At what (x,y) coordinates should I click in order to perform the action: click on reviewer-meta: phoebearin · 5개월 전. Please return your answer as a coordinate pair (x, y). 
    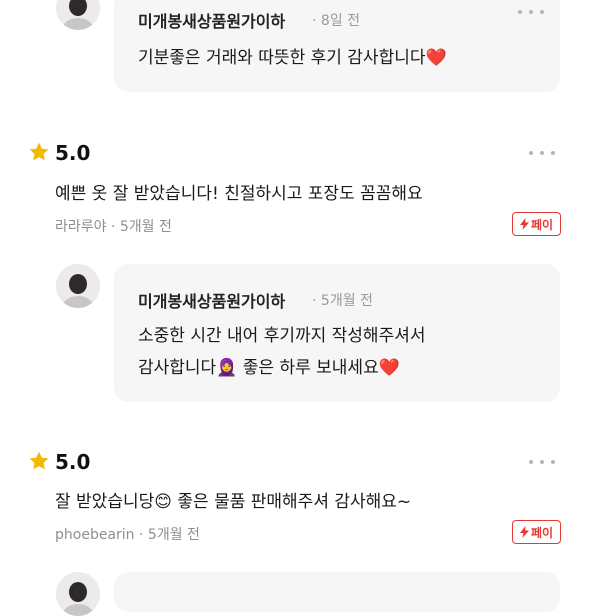
    Looking at the image, I should click on (127, 534).